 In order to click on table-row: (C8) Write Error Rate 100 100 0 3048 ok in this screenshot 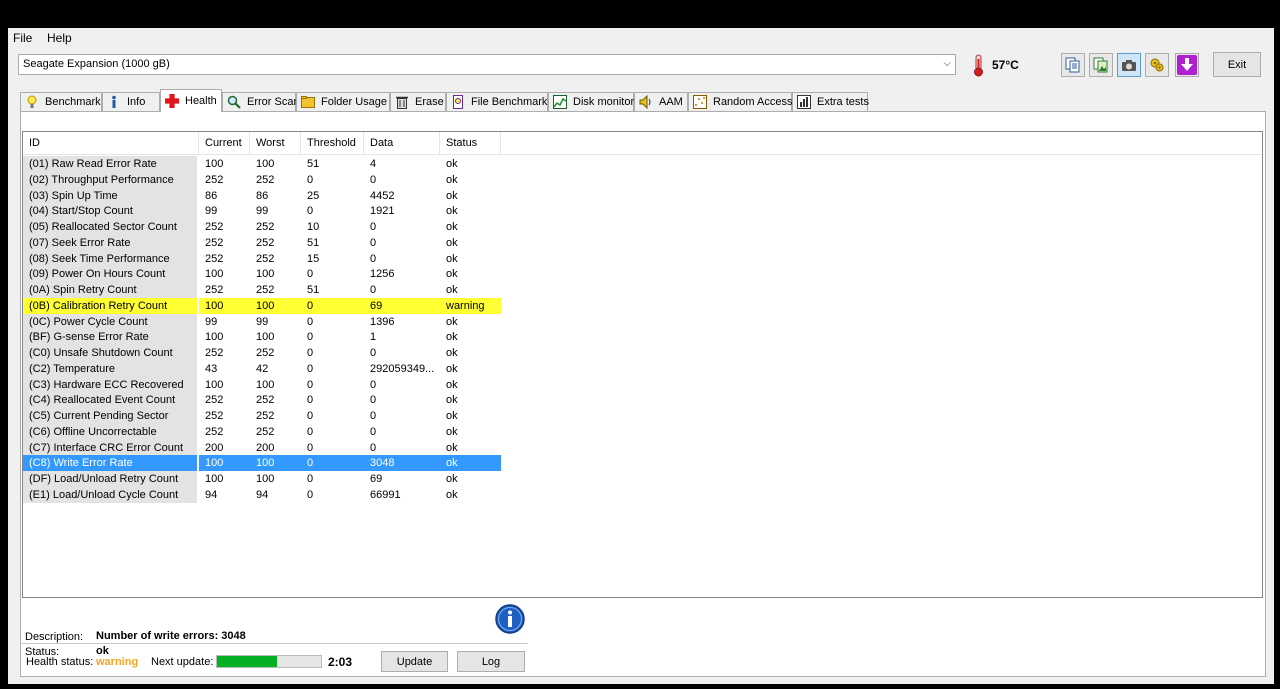, I will do `click(263, 463)`.